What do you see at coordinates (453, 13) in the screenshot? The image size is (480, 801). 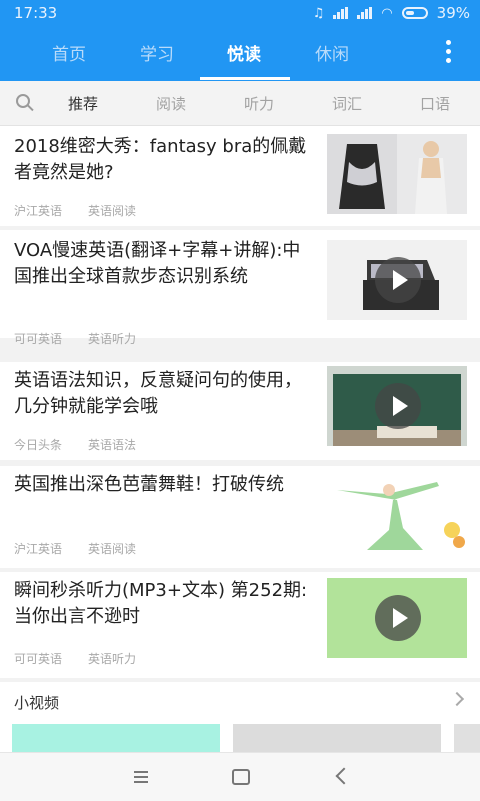 I see `battery-percent: 39%` at bounding box center [453, 13].